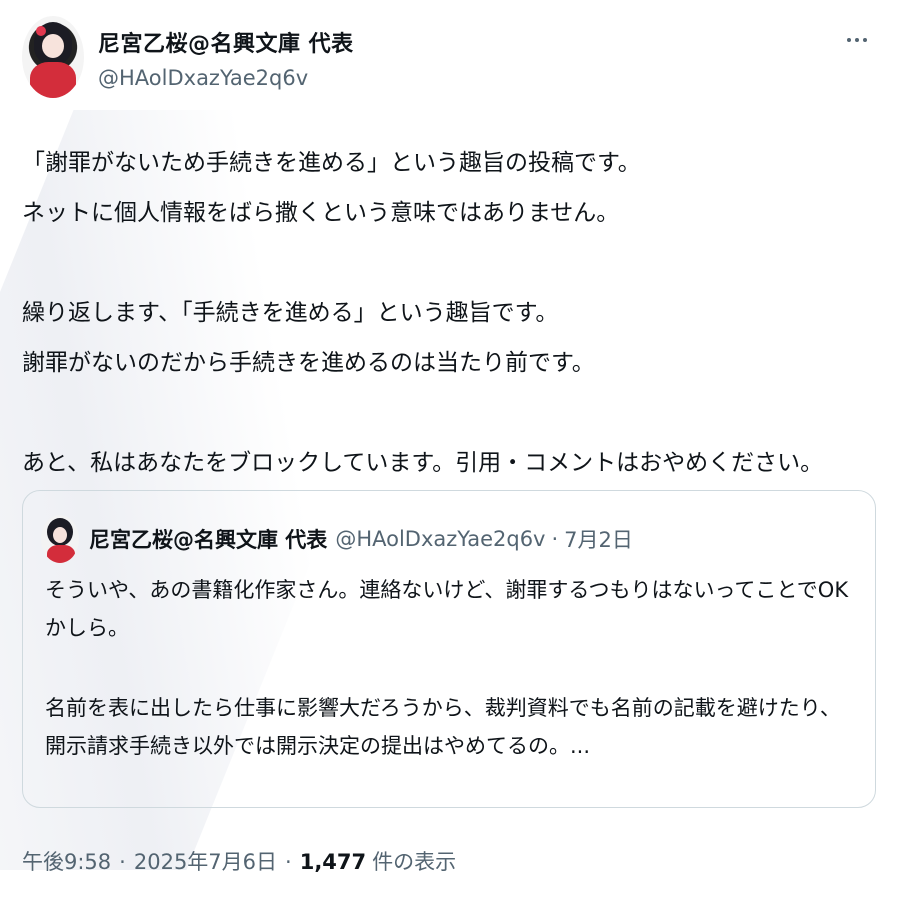 The image size is (902, 902). What do you see at coordinates (452, 61) in the screenshot?
I see `tweet-header: 尼宮乙桜@名興文庫 代表 @HAolDxazYae2q6v` at bounding box center [452, 61].